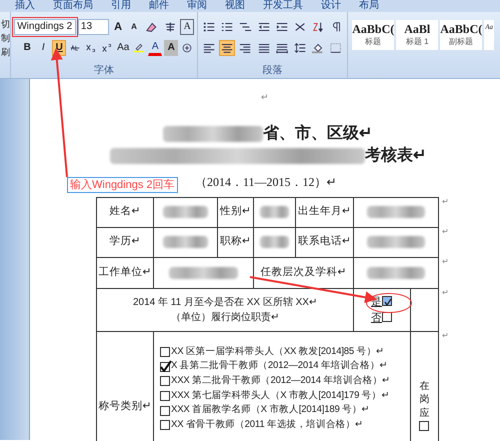 This screenshot has width=500, height=441. What do you see at coordinates (236, 212) in the screenshot?
I see `table-cell: 性别↵` at bounding box center [236, 212].